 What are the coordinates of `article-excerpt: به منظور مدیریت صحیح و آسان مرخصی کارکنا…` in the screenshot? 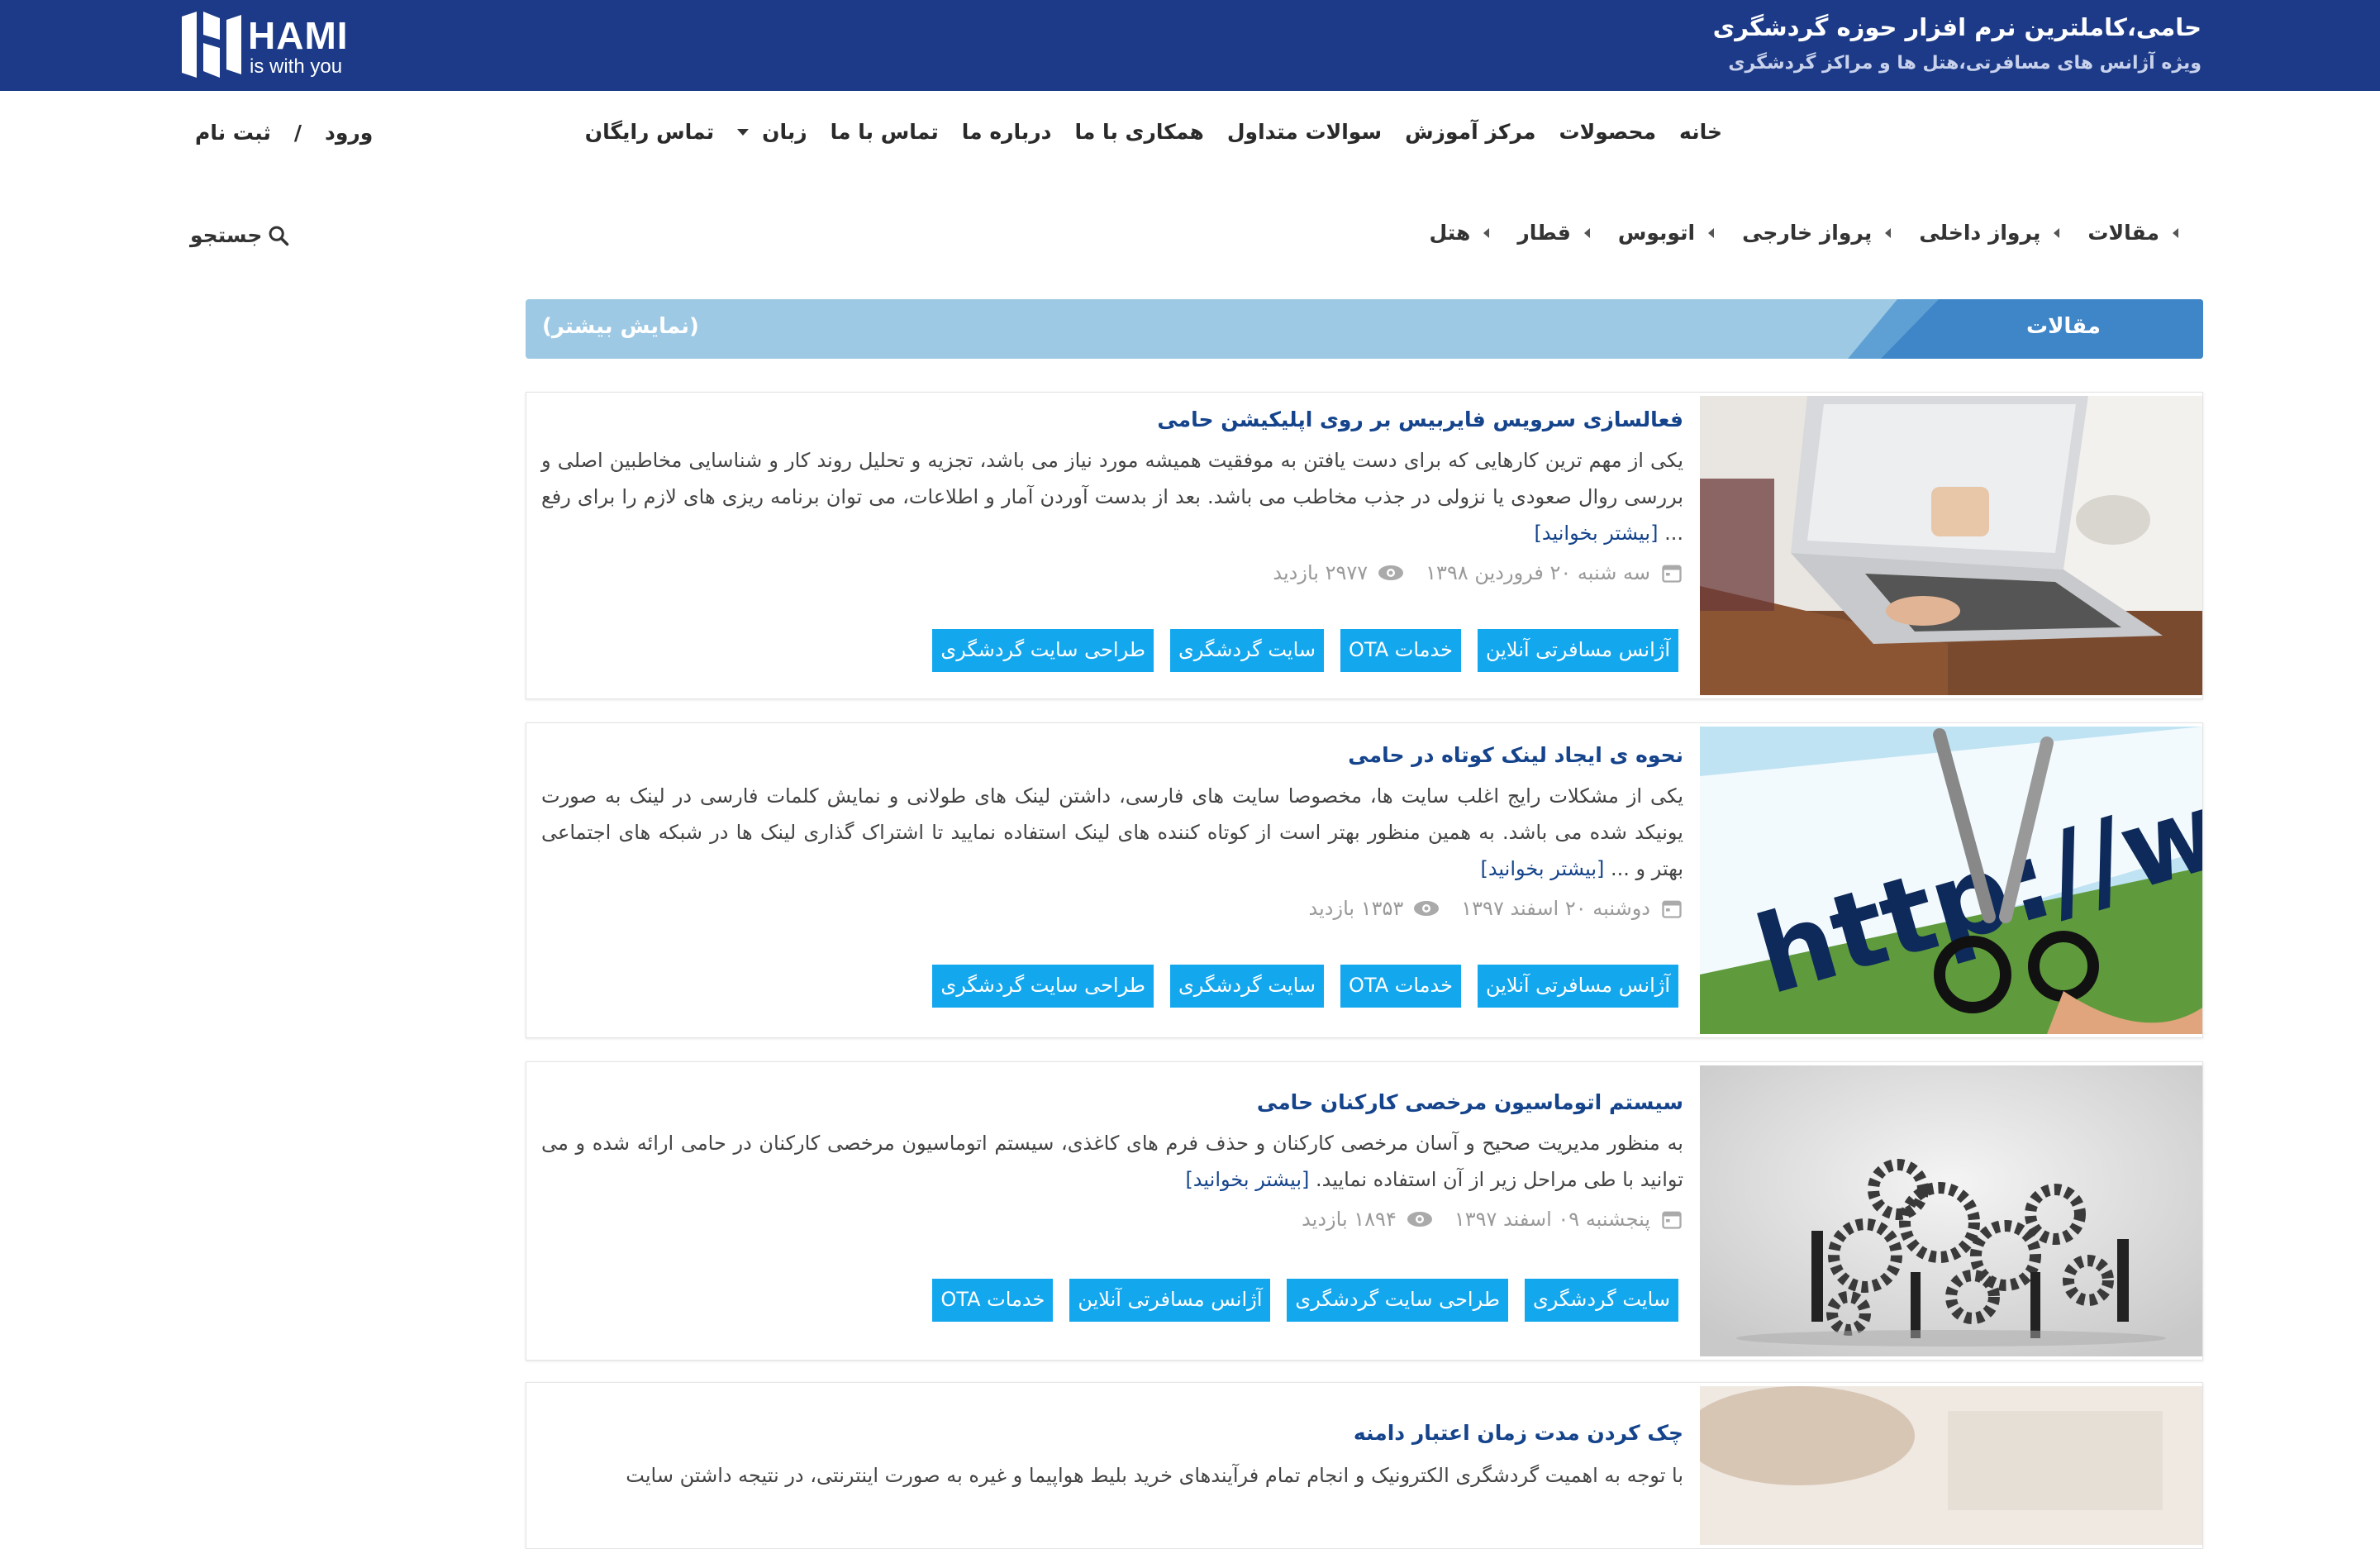 It's located at (1112, 1161).